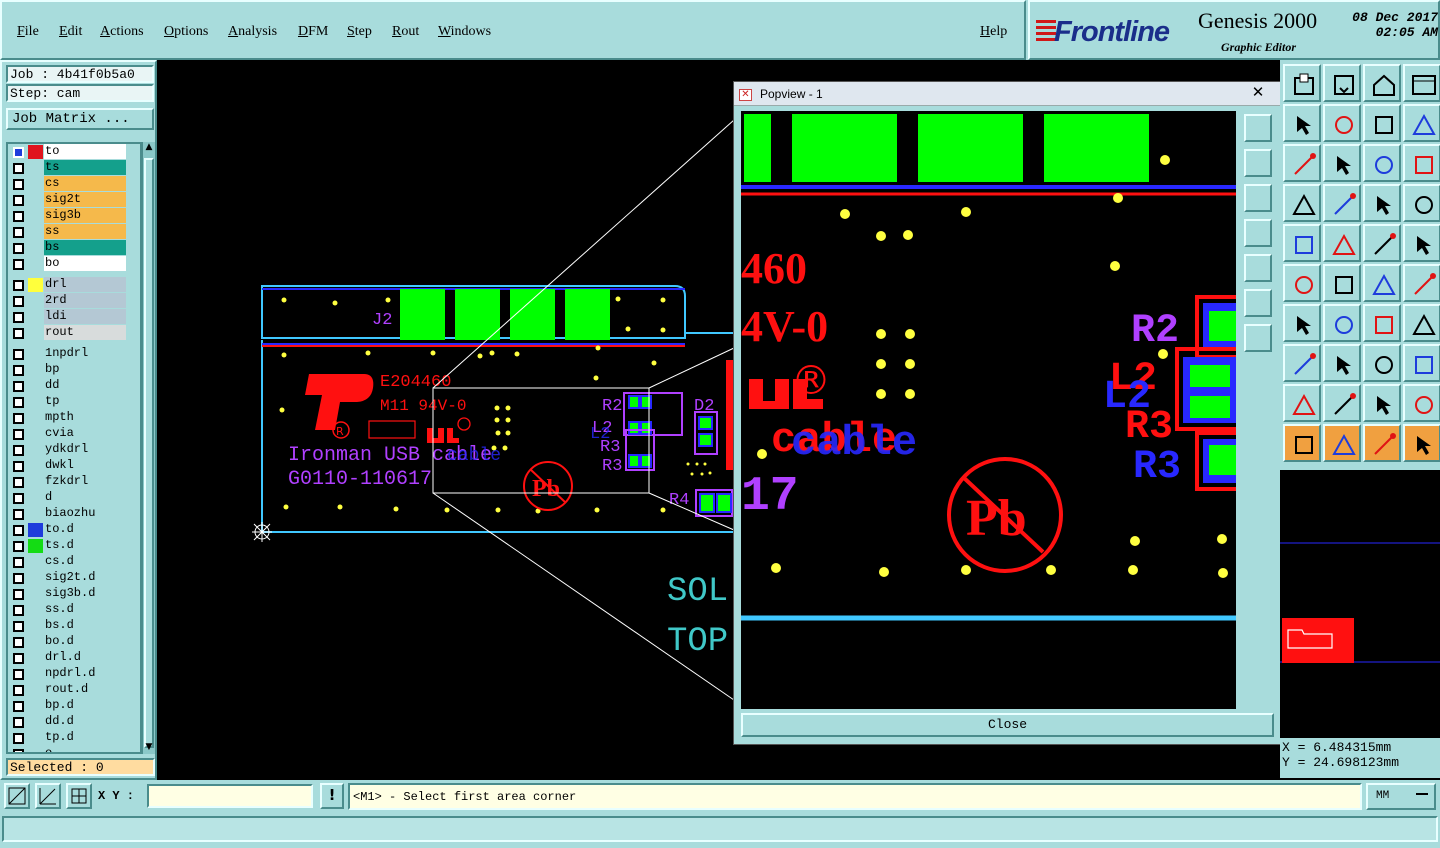  Describe the element at coordinates (70, 32) in the screenshot. I see `menu-edit: Edit` at that location.